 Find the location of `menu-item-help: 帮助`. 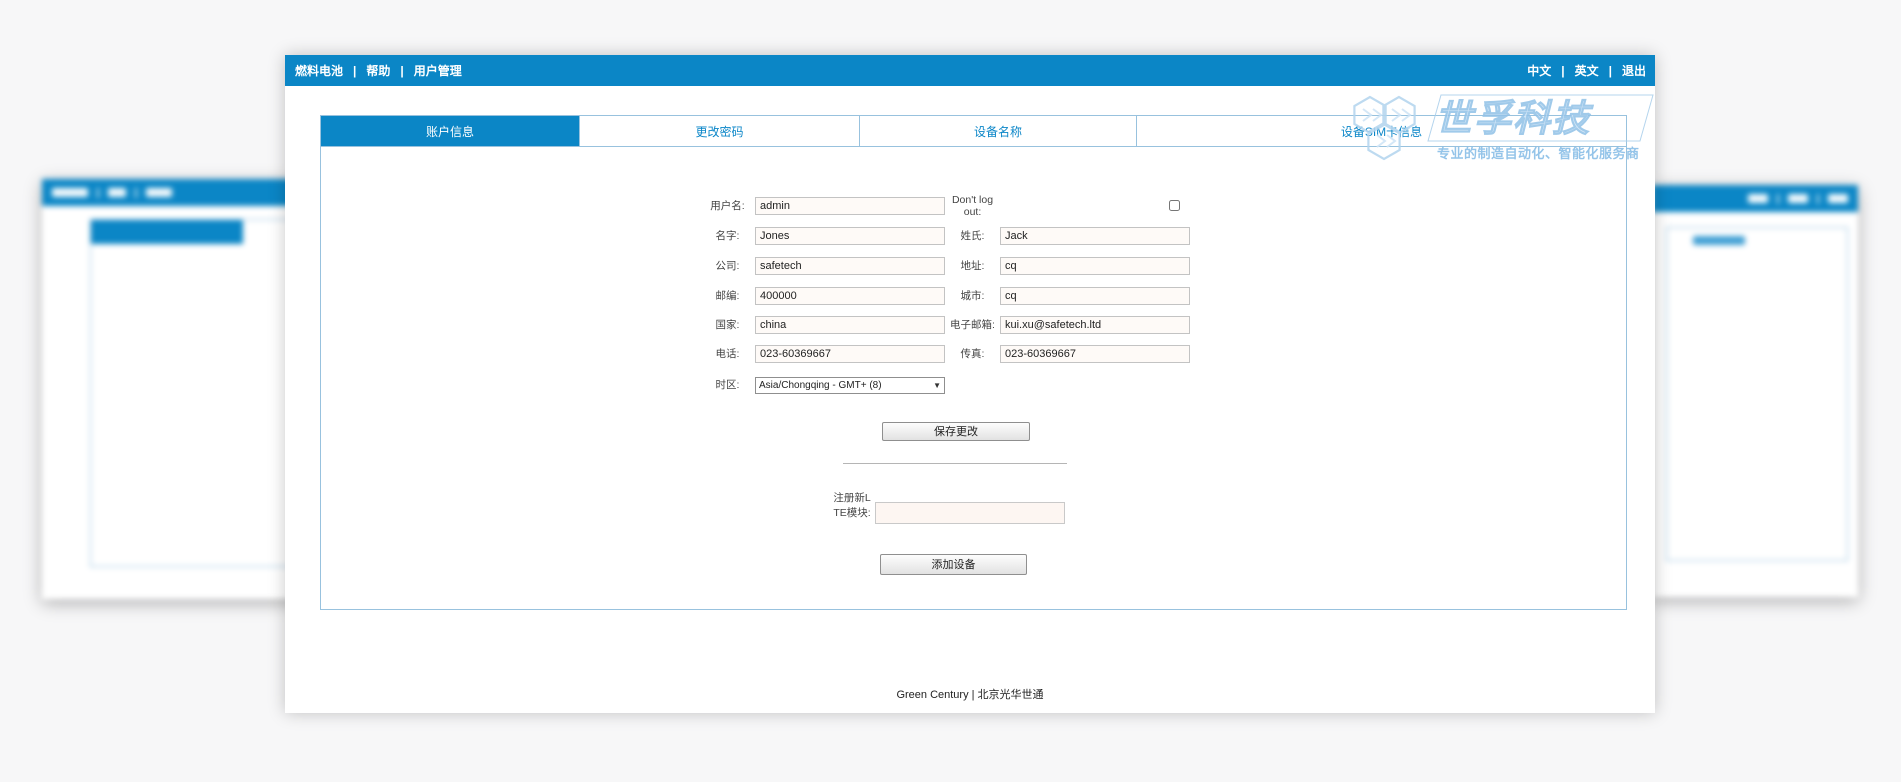

menu-item-help: 帮助 is located at coordinates (378, 70).